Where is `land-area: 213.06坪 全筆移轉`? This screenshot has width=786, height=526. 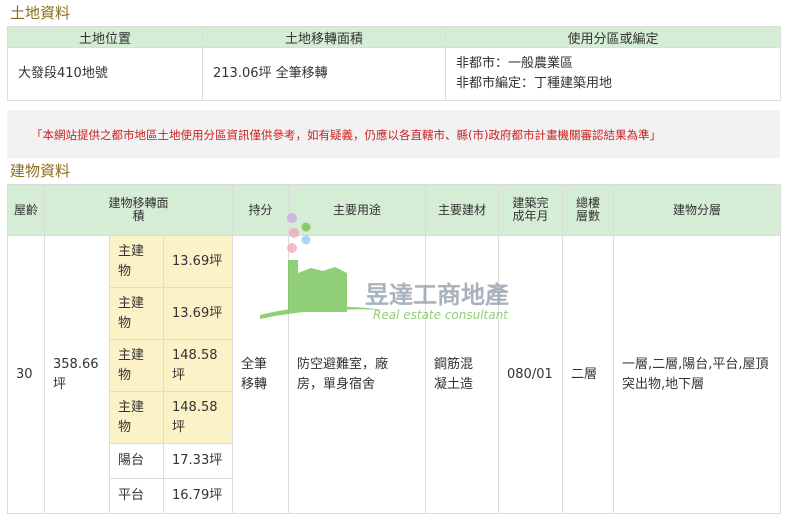
land-area: 213.06坪 全筆移轉 is located at coordinates (324, 74).